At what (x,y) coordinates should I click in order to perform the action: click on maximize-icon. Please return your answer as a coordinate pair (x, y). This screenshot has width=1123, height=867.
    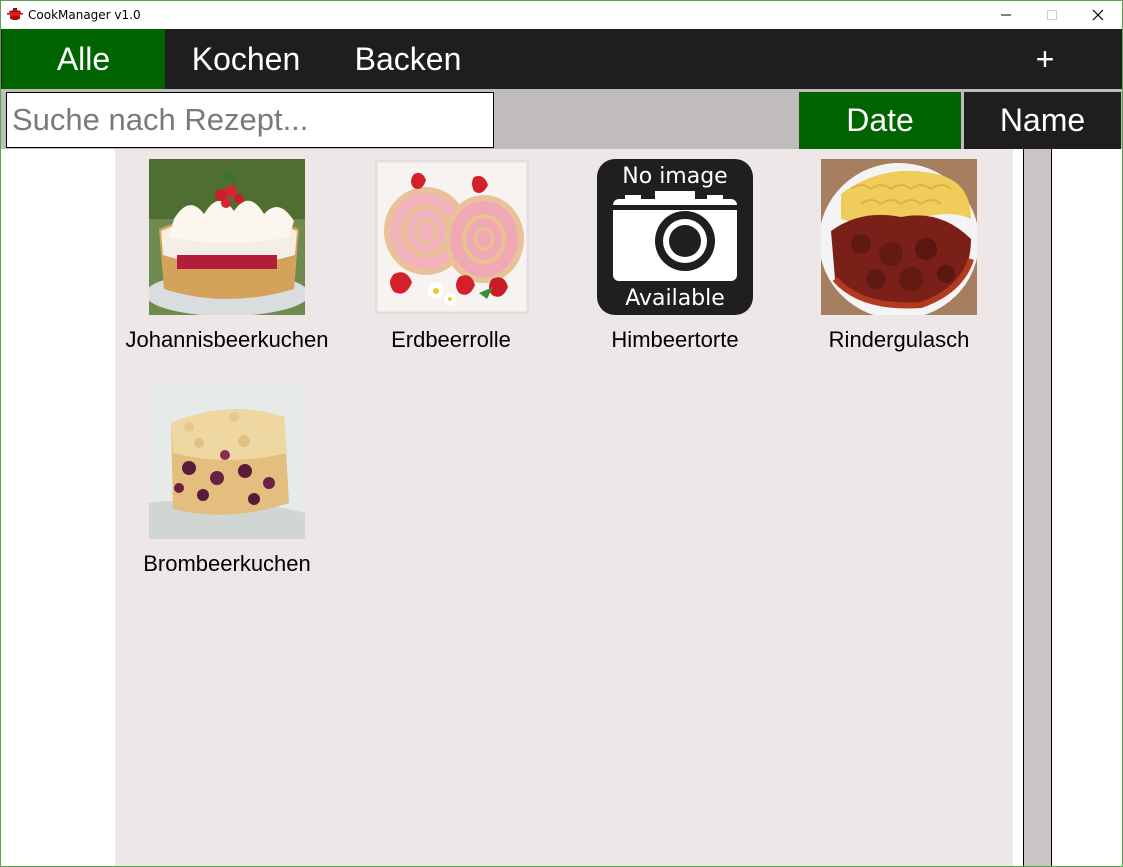
    Looking at the image, I should click on (1052, 15).